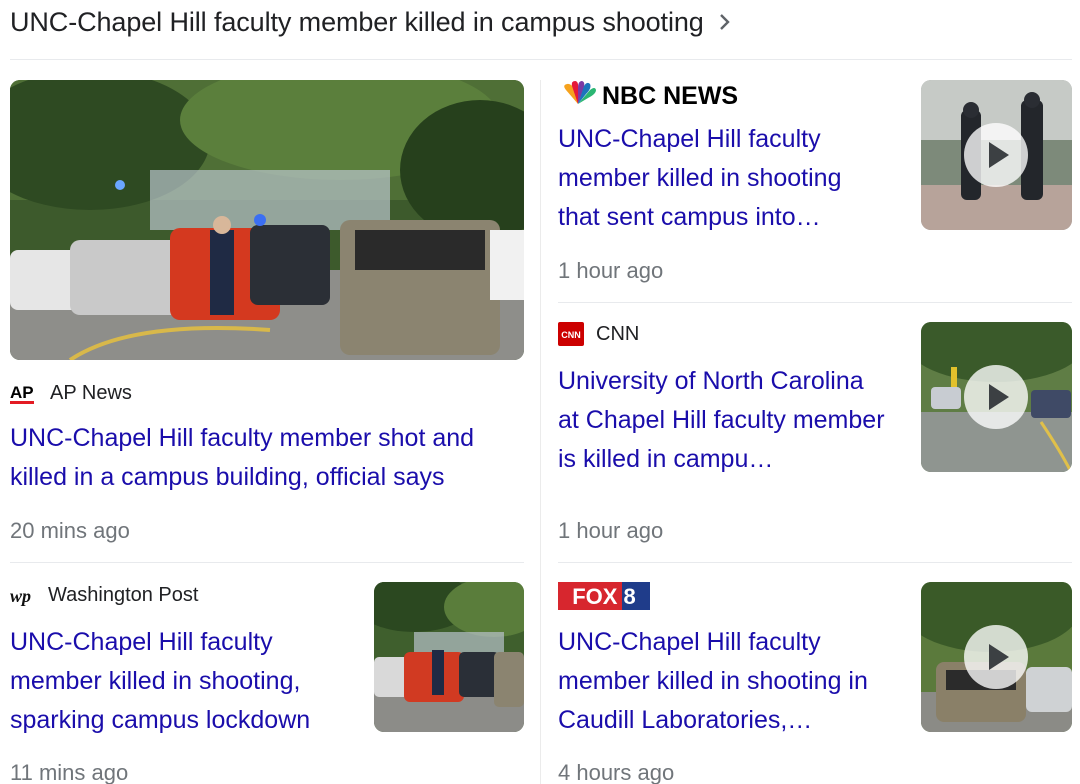 The height and width of the screenshot is (784, 1080). What do you see at coordinates (70, 530) in the screenshot?
I see `story-time: 20 mins ago` at bounding box center [70, 530].